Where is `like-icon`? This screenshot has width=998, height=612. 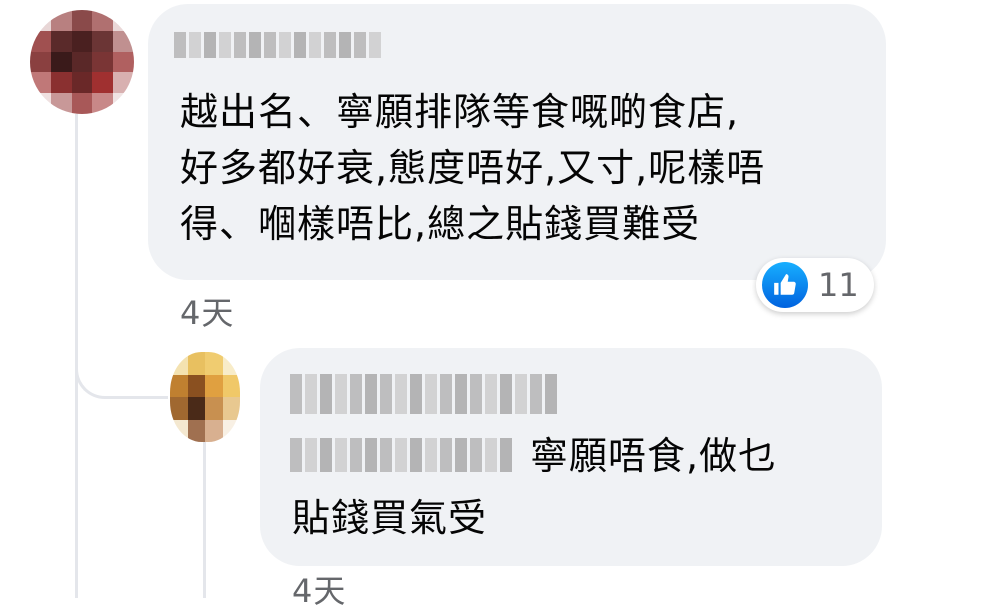
like-icon is located at coordinates (785, 285).